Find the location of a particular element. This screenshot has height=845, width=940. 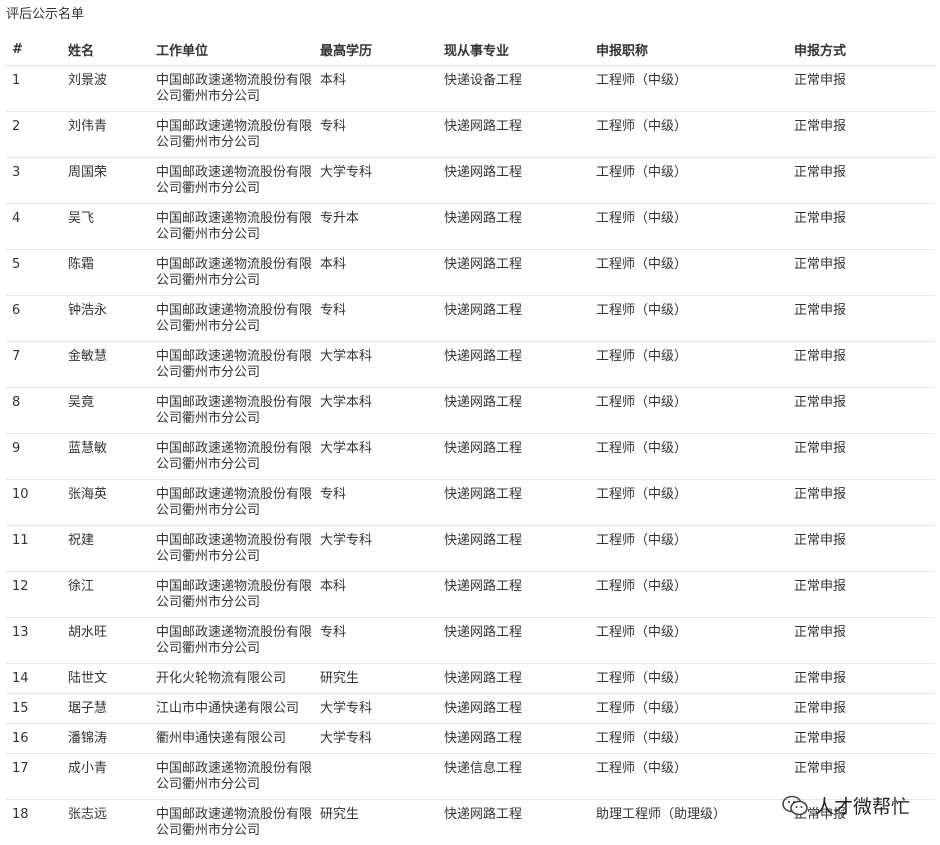

header-major: 现从事专业 is located at coordinates (514, 50).